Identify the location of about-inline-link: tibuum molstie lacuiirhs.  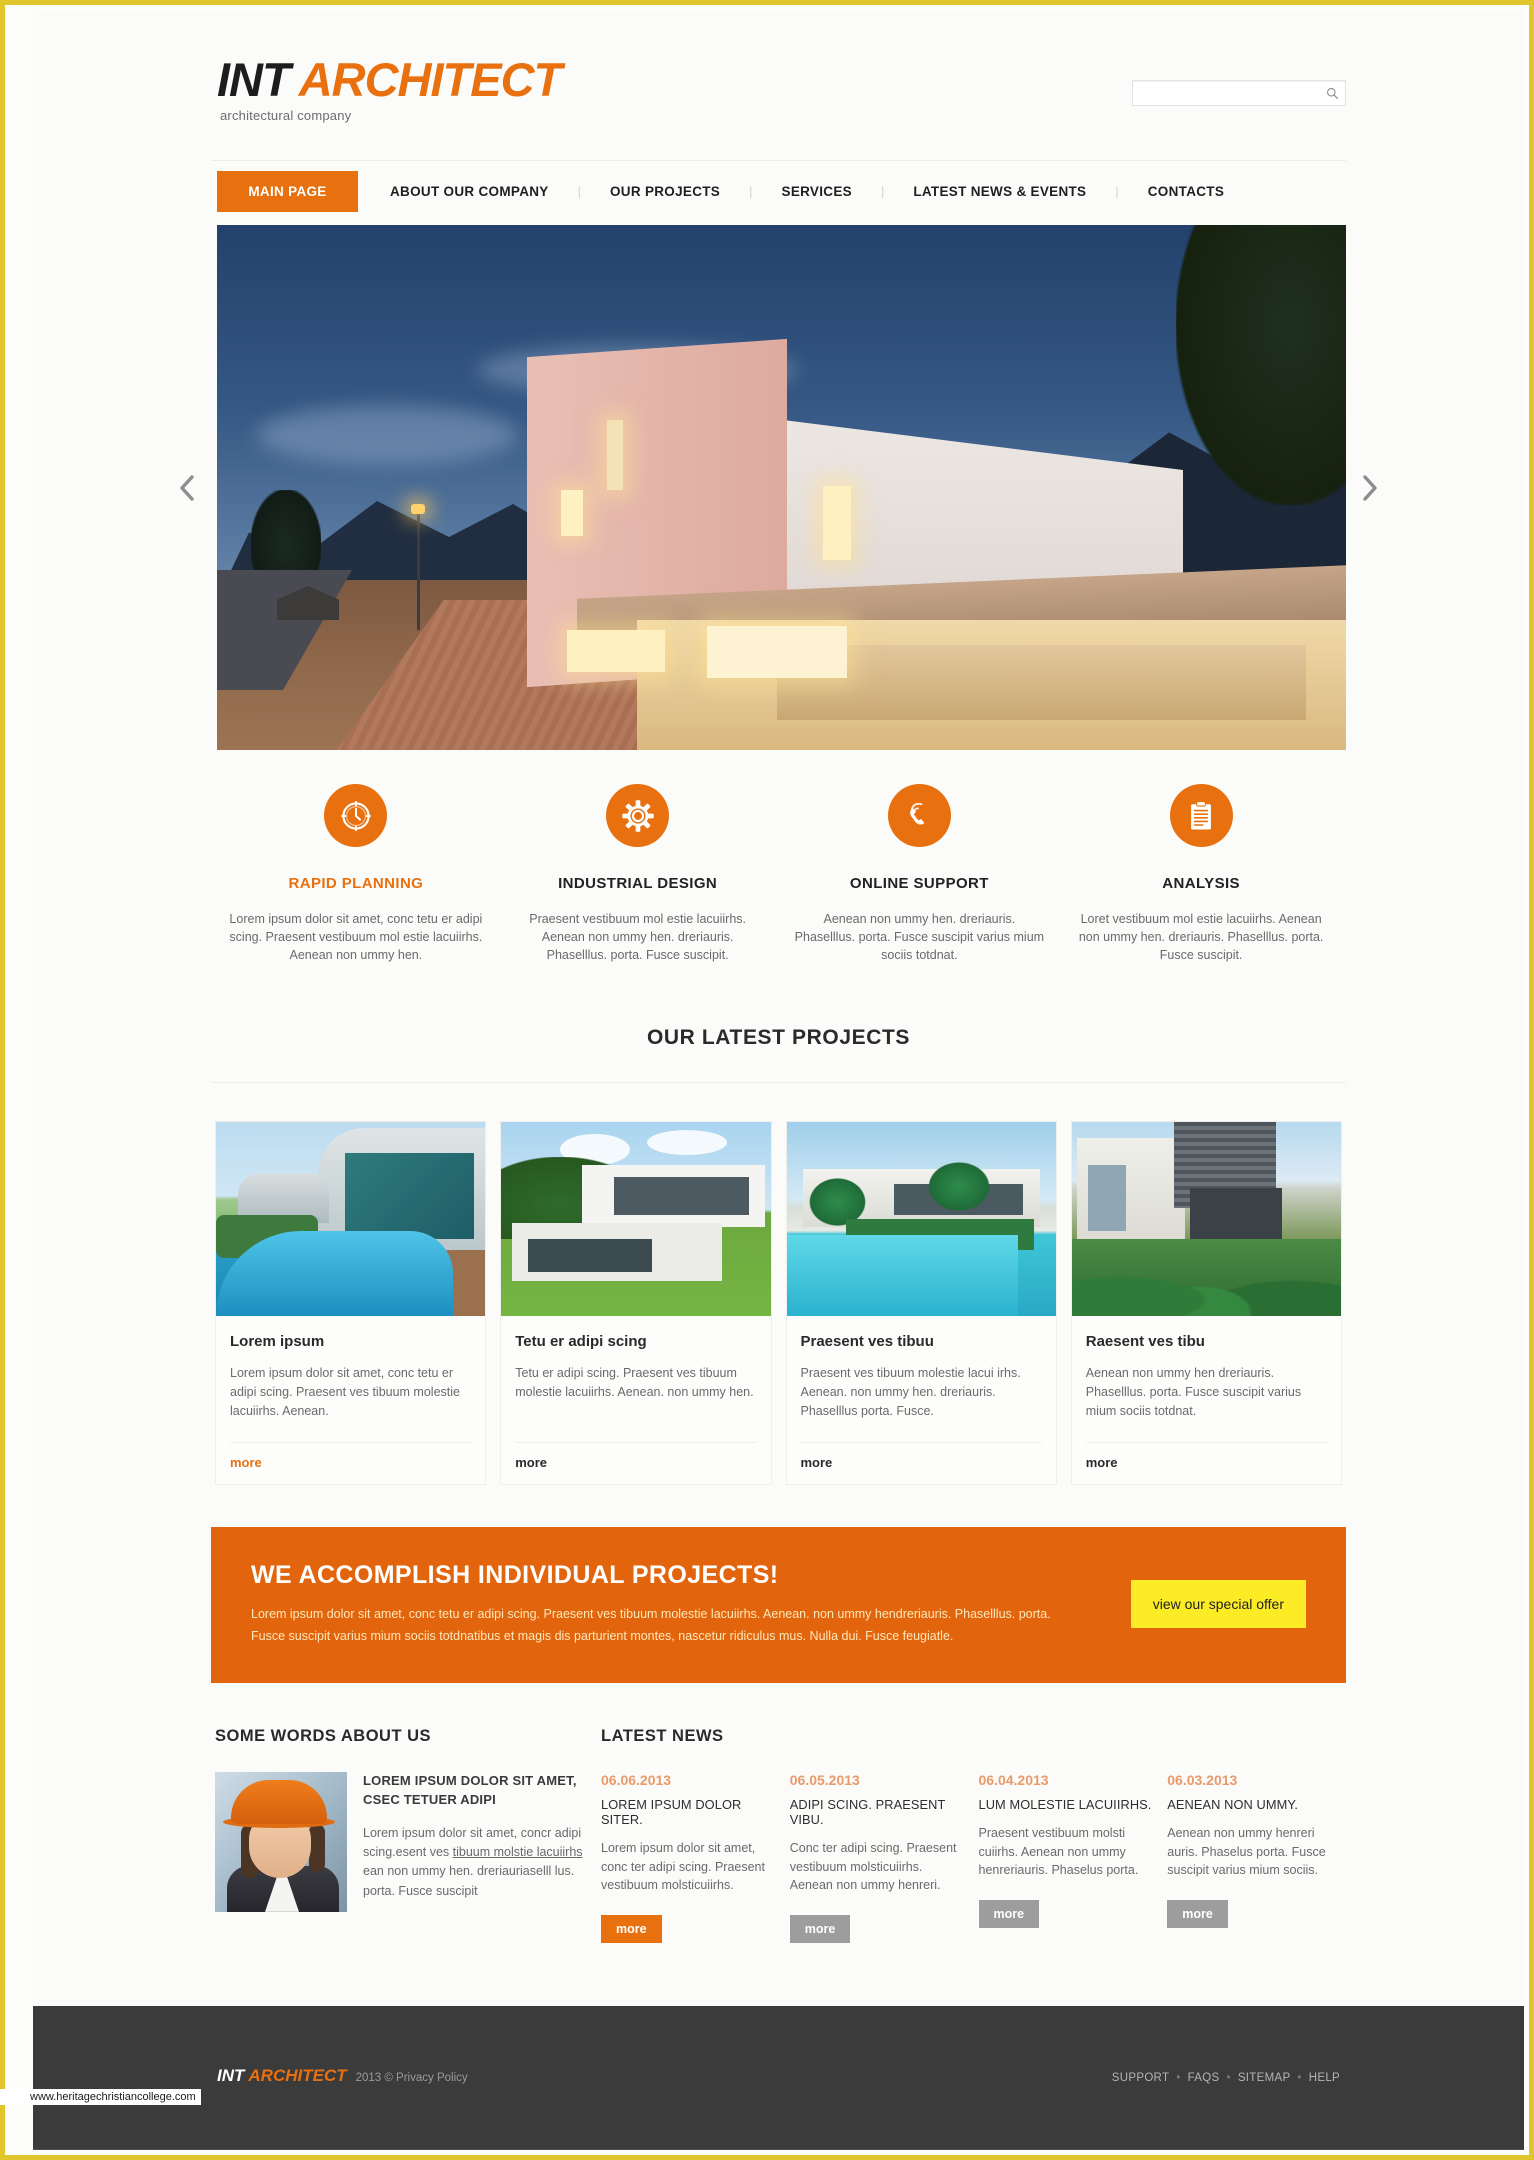
(518, 1852).